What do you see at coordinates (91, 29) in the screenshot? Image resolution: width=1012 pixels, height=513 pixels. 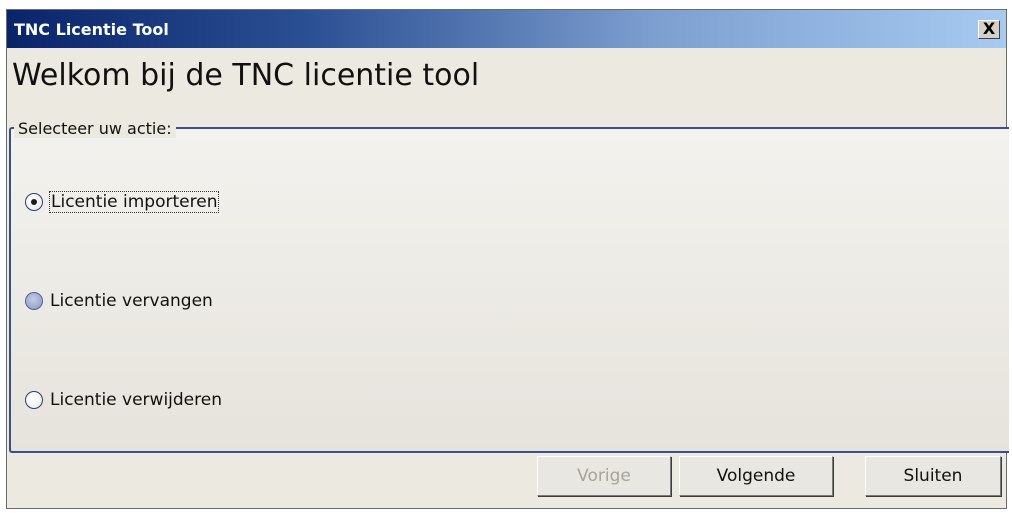 I see `window-title: TNC Licentie Tool` at bounding box center [91, 29].